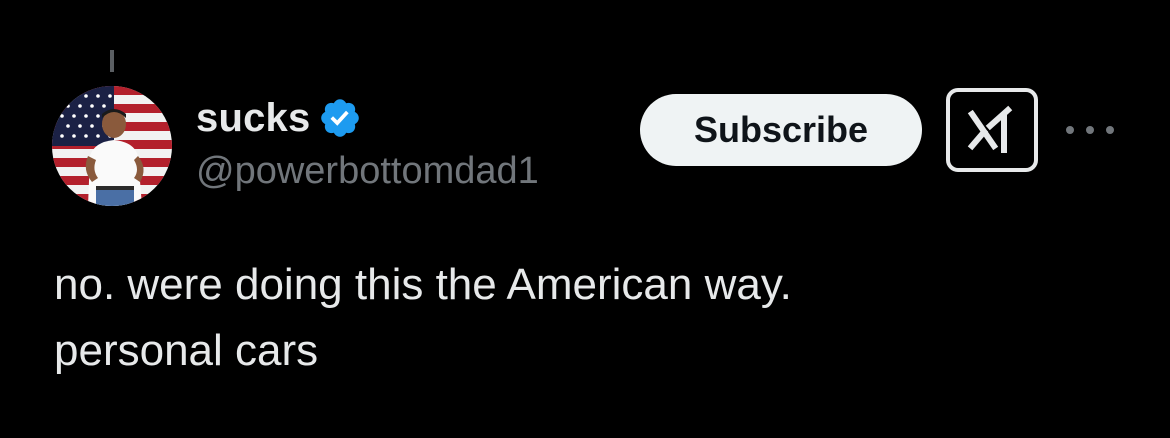 The width and height of the screenshot is (1170, 438). Describe the element at coordinates (112, 61) in the screenshot. I see `thread-connector-line` at that location.